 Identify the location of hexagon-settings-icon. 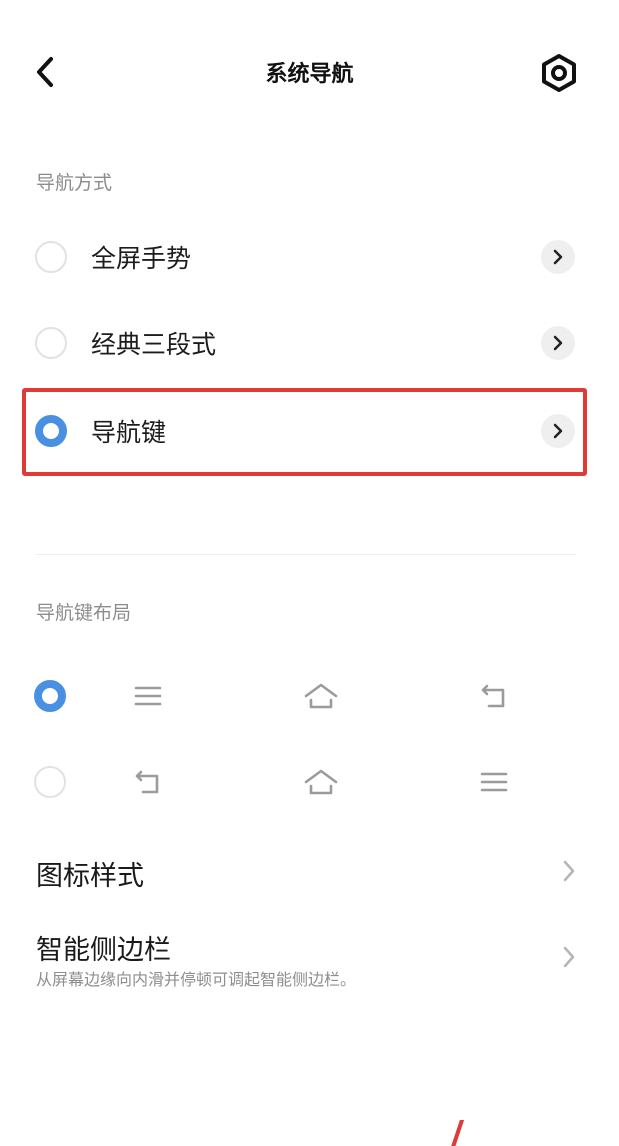
(559, 73).